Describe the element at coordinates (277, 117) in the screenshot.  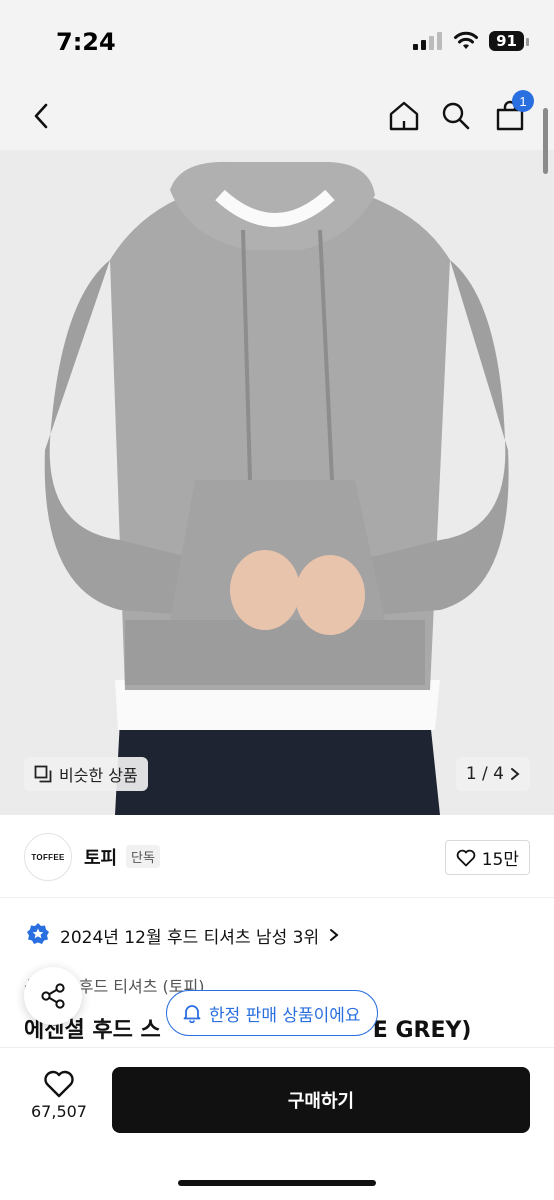
I see `top-nav-bar: 1` at that location.